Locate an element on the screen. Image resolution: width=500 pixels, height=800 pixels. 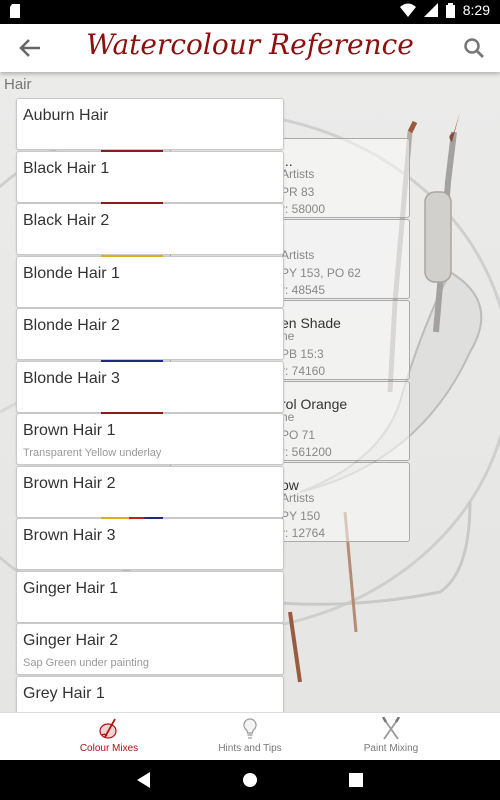
list-item-name: Blonde Hair 1 is located at coordinates (71, 273).